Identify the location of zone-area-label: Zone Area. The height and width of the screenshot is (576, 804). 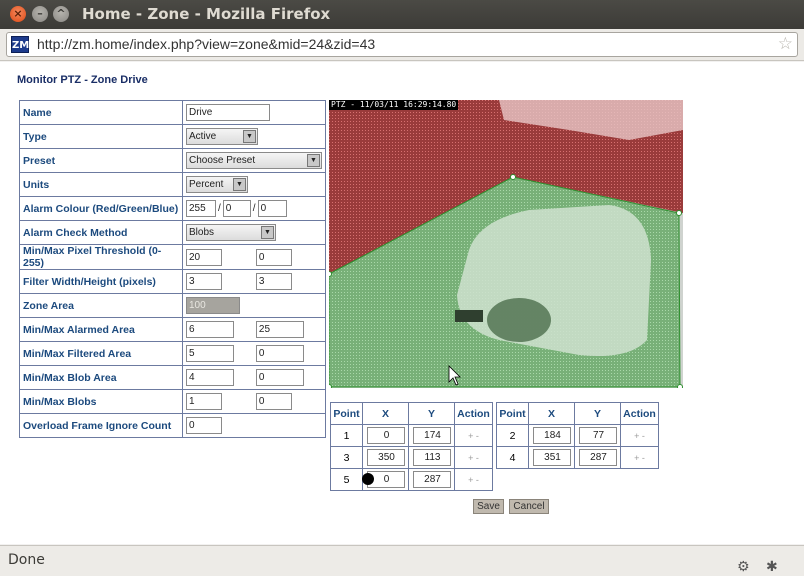
(101, 305).